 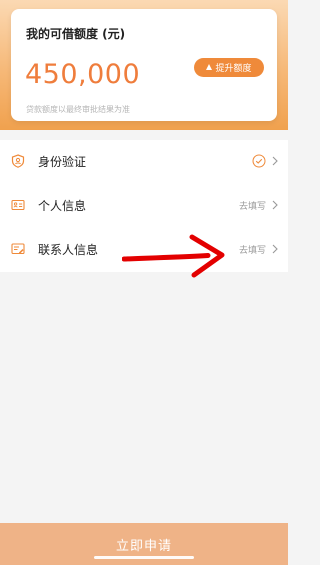 I want to click on list-item-label: 个人信息, so click(x=62, y=206).